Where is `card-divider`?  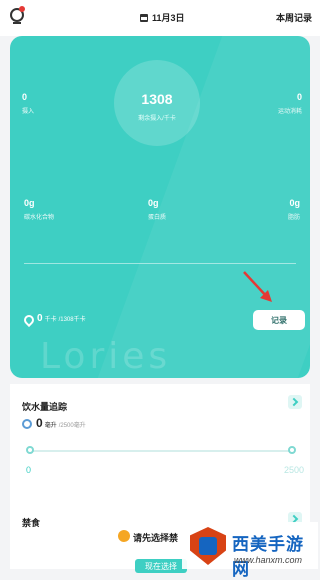
card-divider is located at coordinates (160, 263).